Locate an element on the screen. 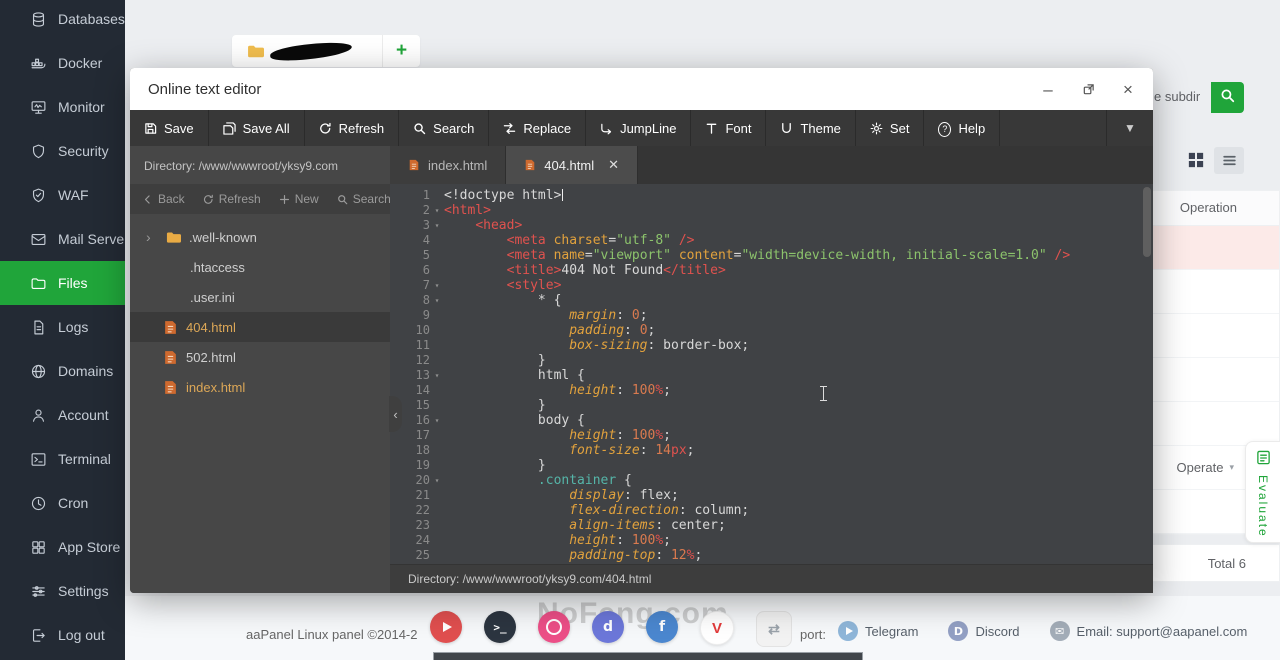 This screenshot has width=1280, height=660. search-button is located at coordinates (1227, 97).